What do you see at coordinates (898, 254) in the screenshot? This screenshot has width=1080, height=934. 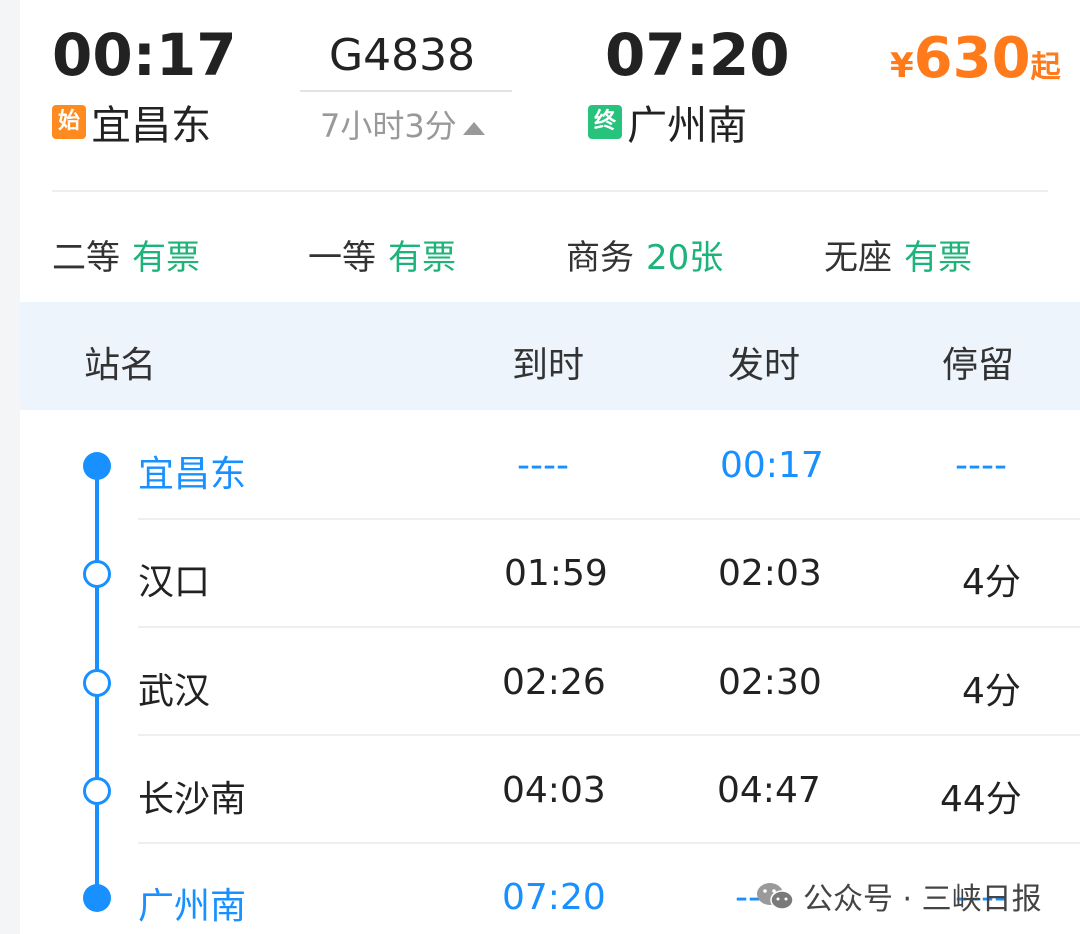 I see `seat-standing: 无座 有票` at bounding box center [898, 254].